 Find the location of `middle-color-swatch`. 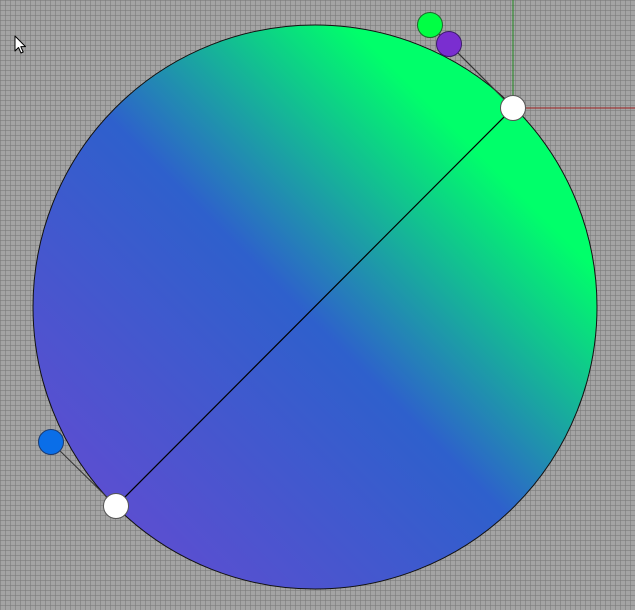

middle-color-swatch is located at coordinates (449, 44).